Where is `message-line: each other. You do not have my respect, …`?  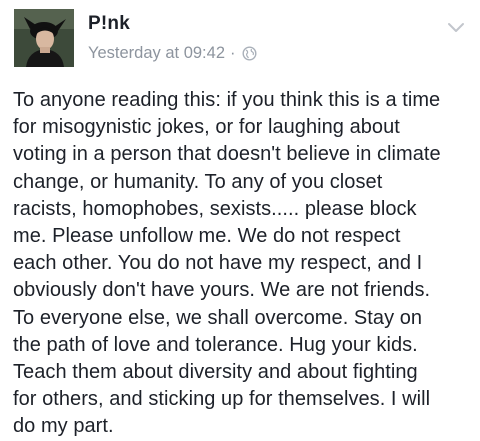 message-line: each other. You do not have my respect, … is located at coordinates (218, 263).